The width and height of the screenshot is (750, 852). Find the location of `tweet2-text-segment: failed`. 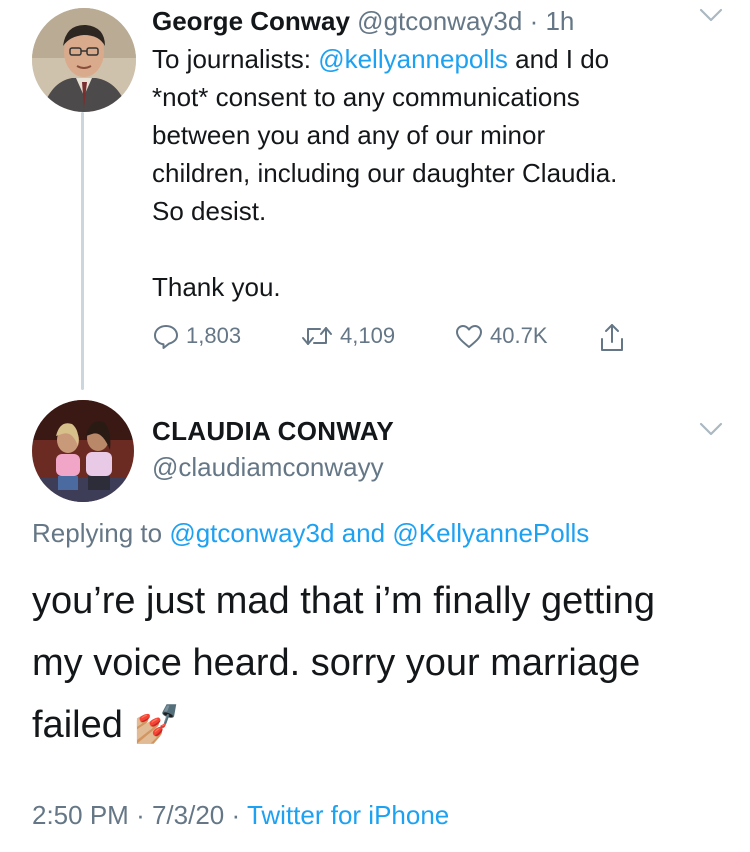

tweet2-text-segment: failed is located at coordinates (77, 725).